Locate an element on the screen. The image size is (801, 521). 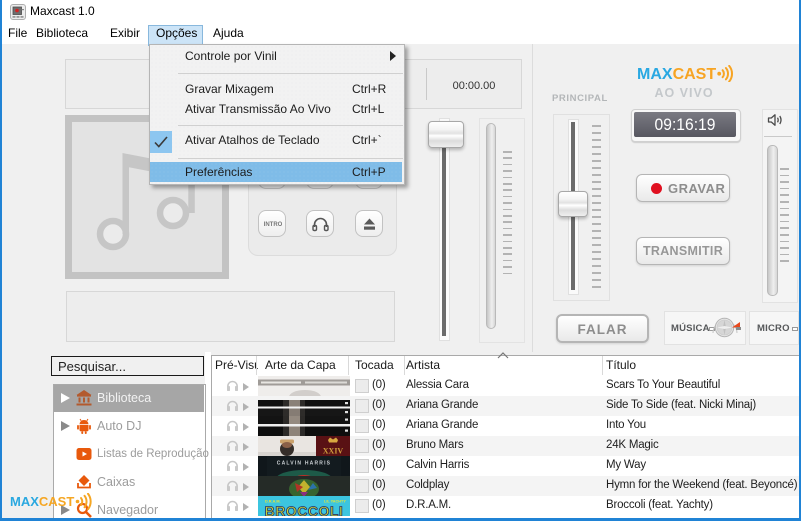
svg-text: BROCCOLI is located at coordinates (304, 509).